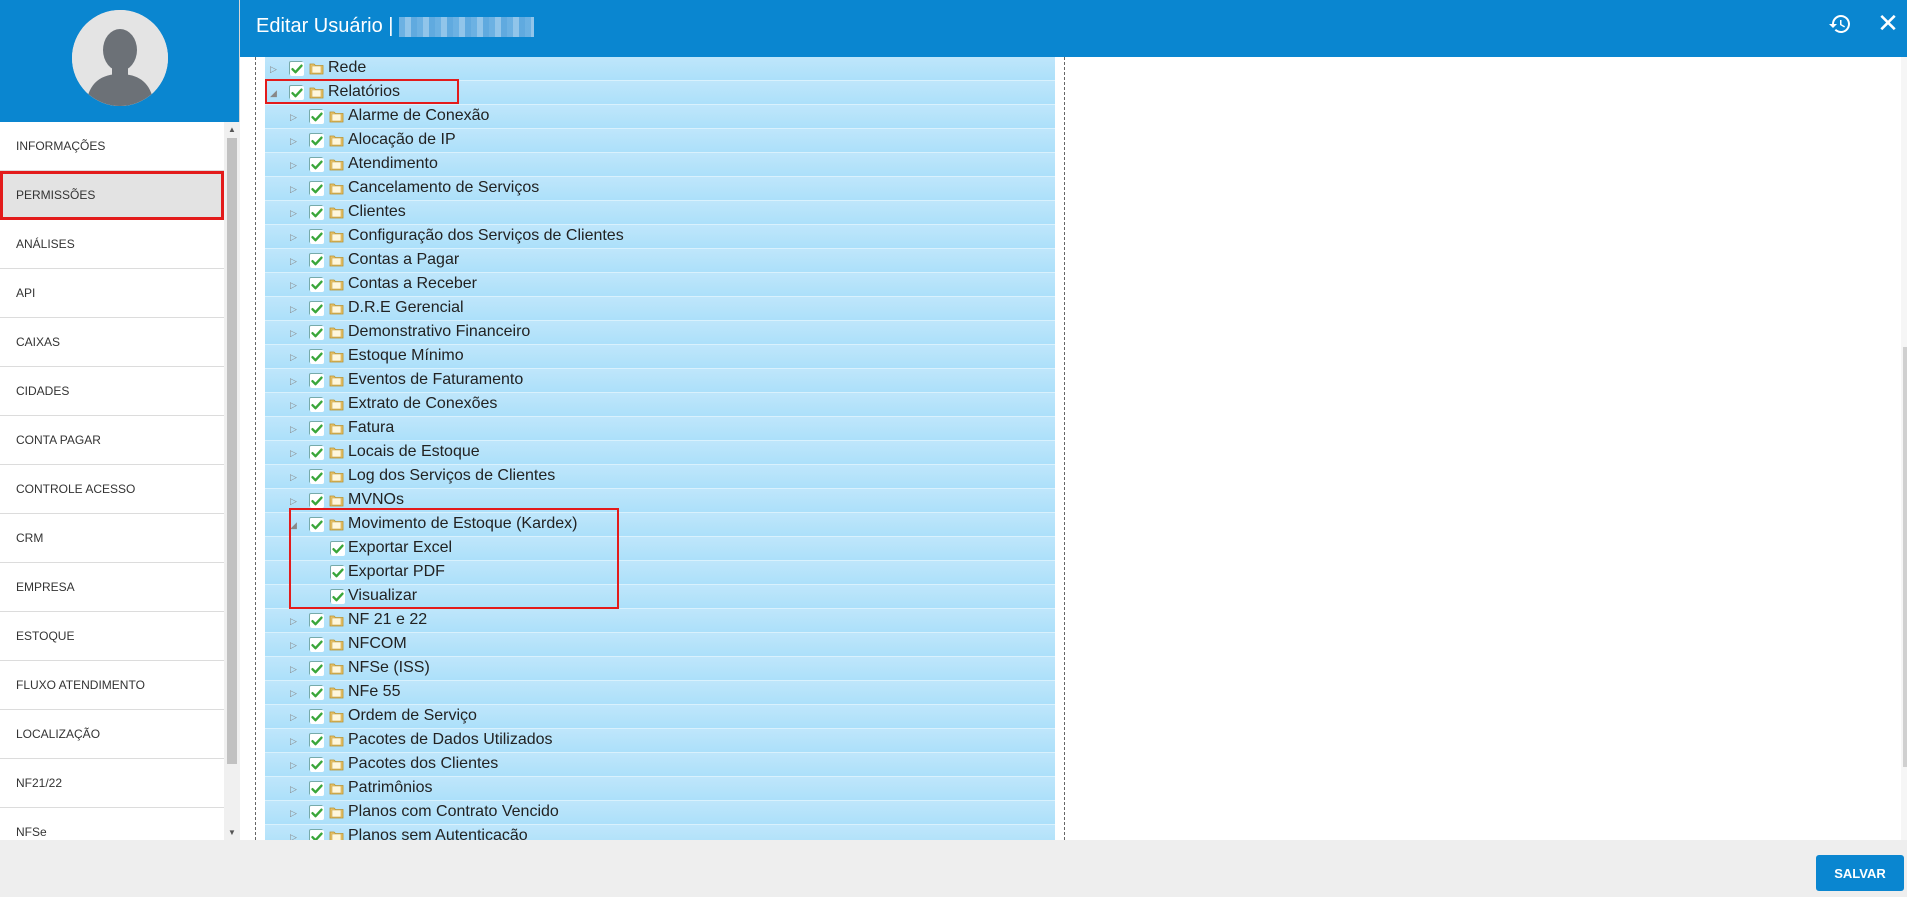 The width and height of the screenshot is (1907, 897). I want to click on sidebar-item: CAIXAS, so click(112, 342).